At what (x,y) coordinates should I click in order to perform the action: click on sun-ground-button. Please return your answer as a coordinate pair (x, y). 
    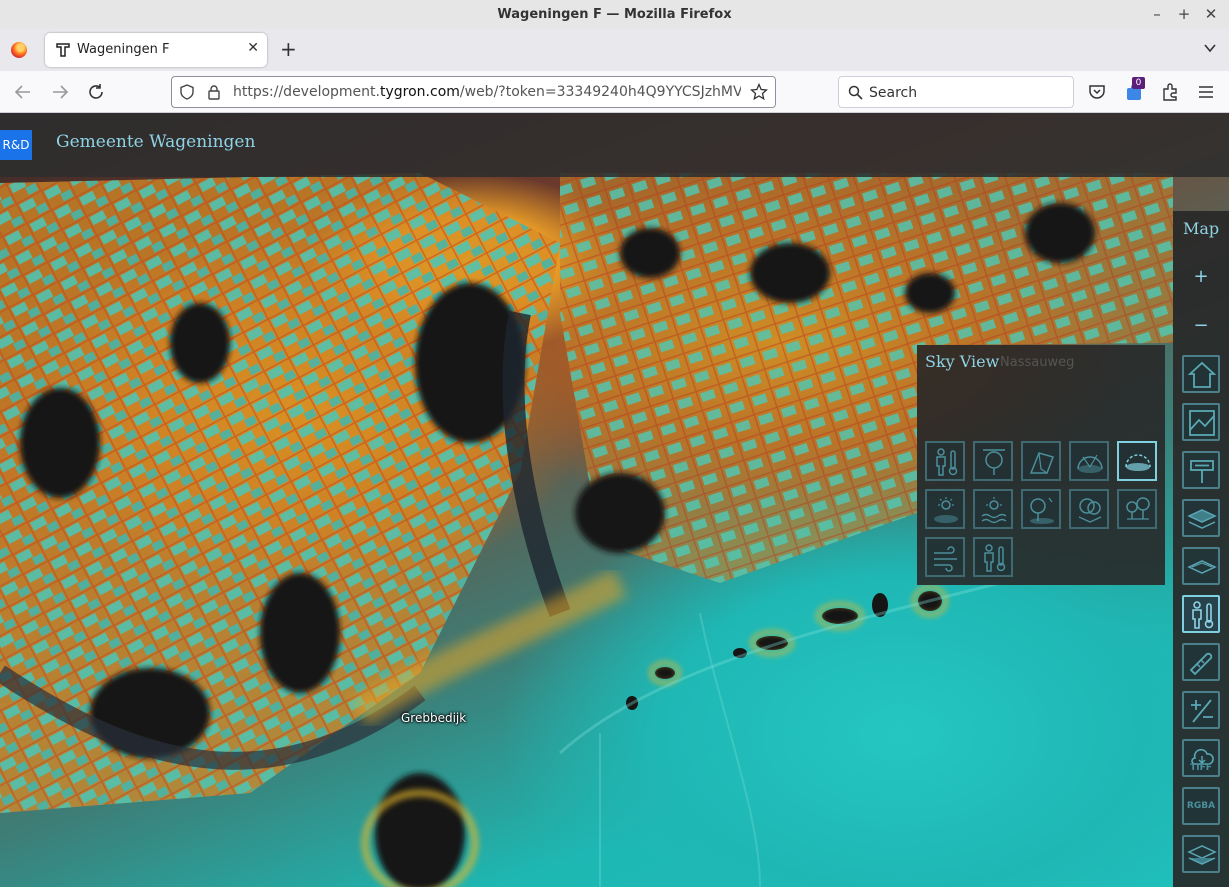
    Looking at the image, I should click on (945, 509).